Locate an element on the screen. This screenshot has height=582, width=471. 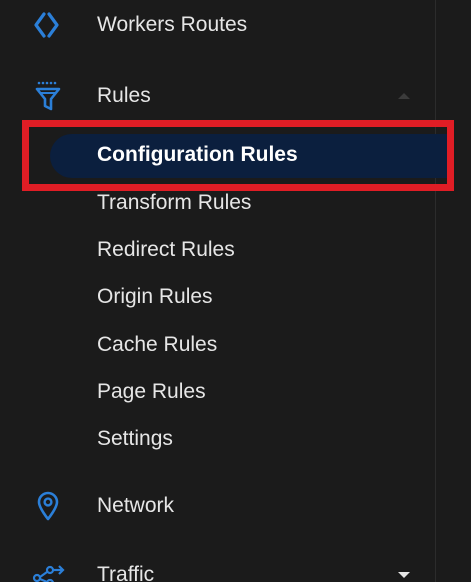
nav-item-rules: Rules is located at coordinates (217, 96).